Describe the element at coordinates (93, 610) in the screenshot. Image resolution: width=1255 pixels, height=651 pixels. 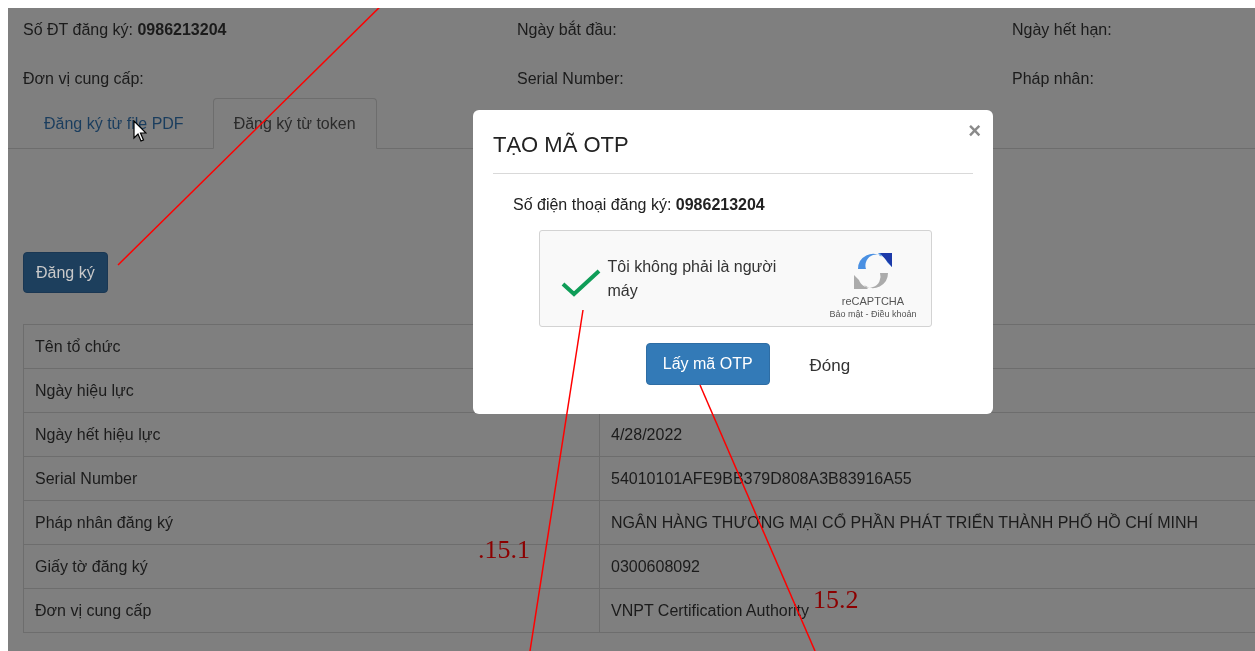
I see `table-cell: Đơn vị cung cấp` at that location.